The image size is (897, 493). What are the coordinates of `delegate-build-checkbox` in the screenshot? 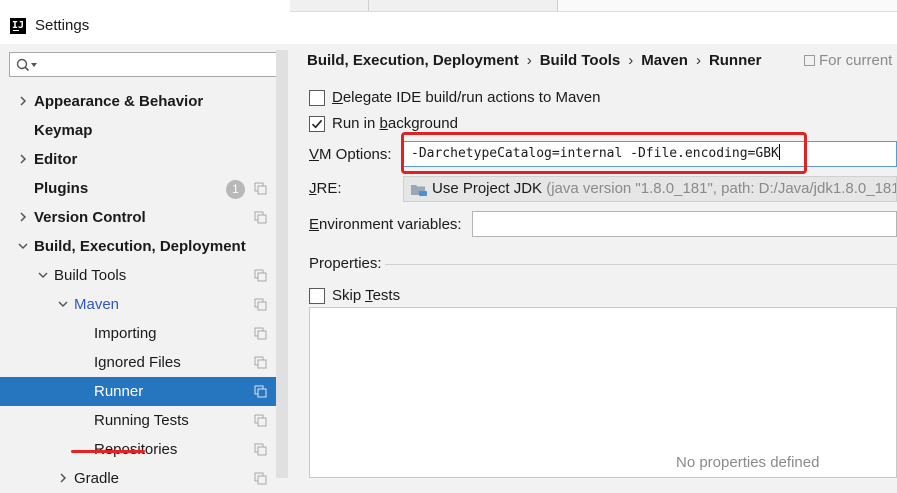 It's located at (317, 98).